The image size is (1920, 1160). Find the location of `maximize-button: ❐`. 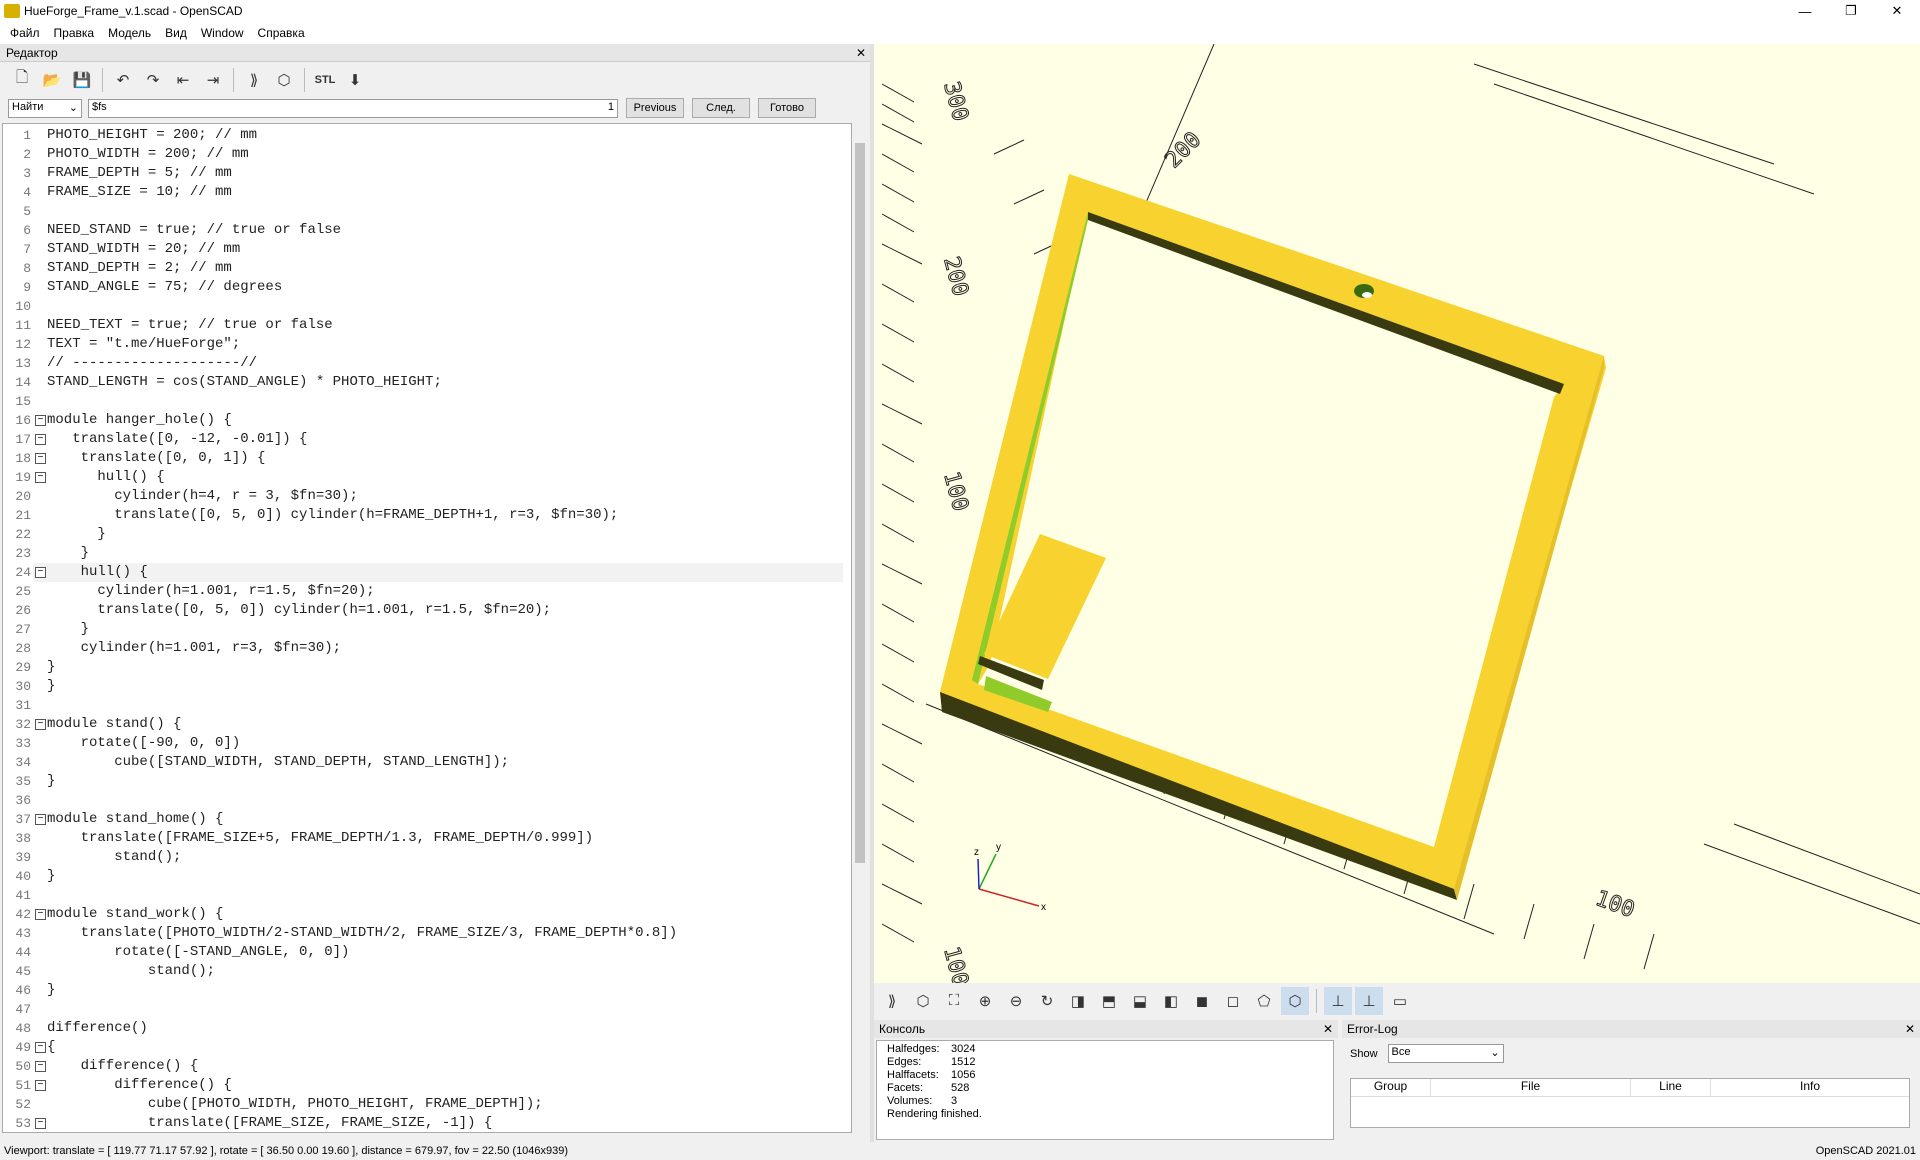

maximize-button: ❐ is located at coordinates (1851, 11).